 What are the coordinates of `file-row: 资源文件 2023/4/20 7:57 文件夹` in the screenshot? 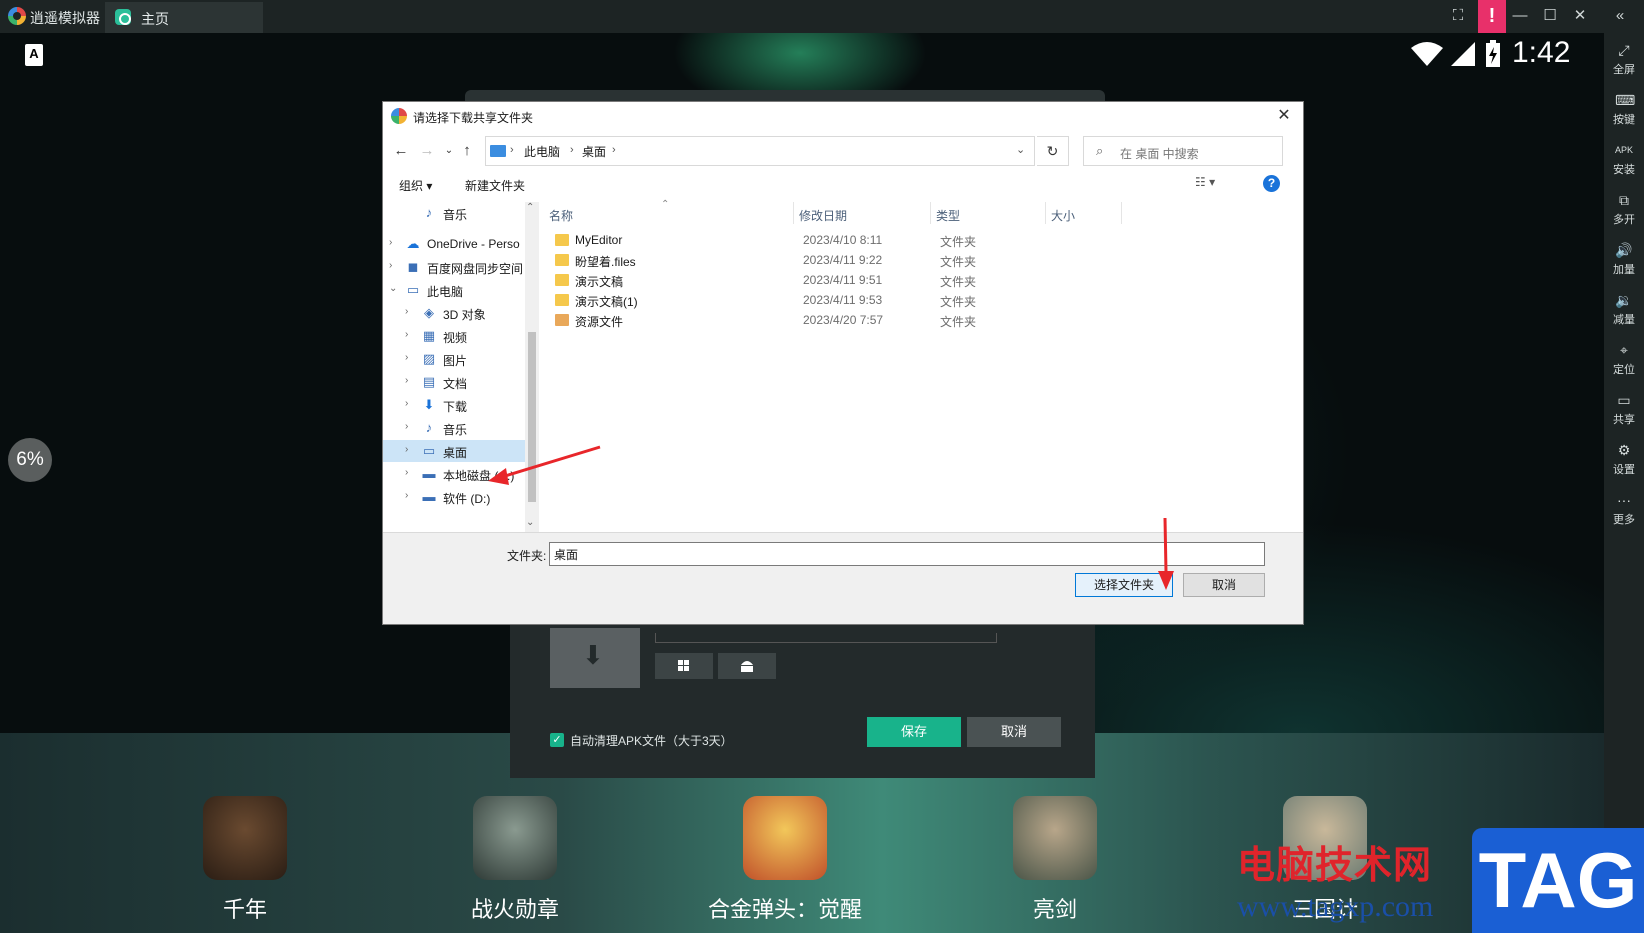 It's located at (853, 320).